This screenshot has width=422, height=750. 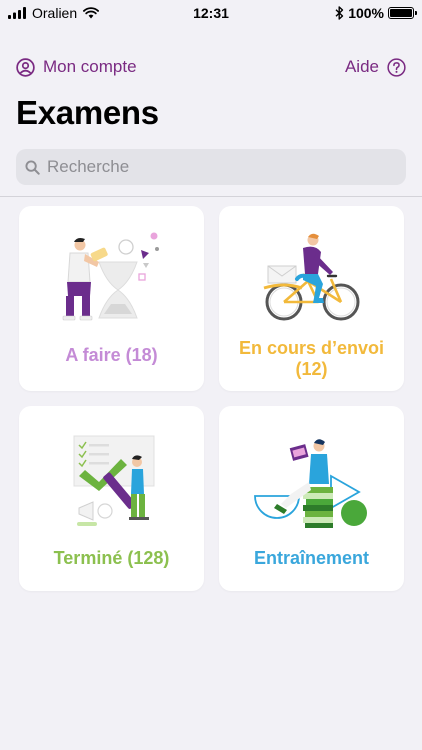 I want to click on card-done: Terminé (128), so click(x=111, y=498).